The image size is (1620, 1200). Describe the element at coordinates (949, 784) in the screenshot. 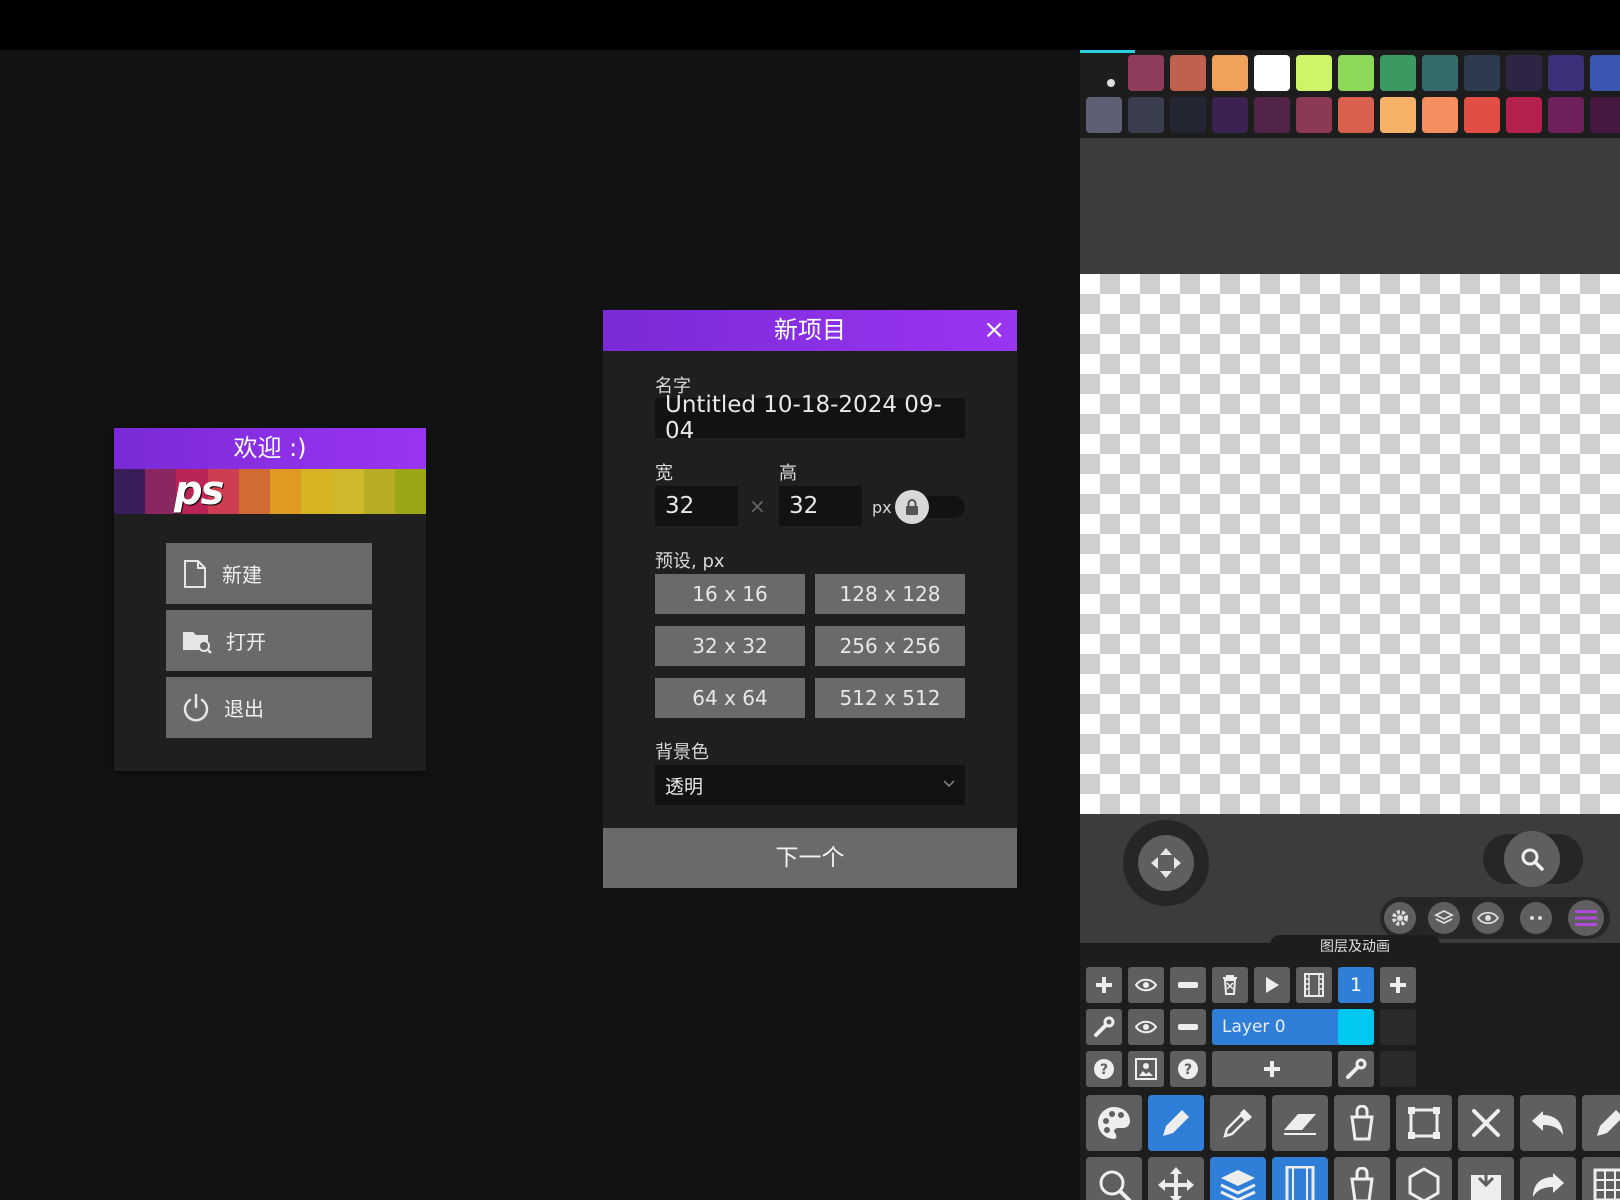

I see `chevron-down-icon` at that location.